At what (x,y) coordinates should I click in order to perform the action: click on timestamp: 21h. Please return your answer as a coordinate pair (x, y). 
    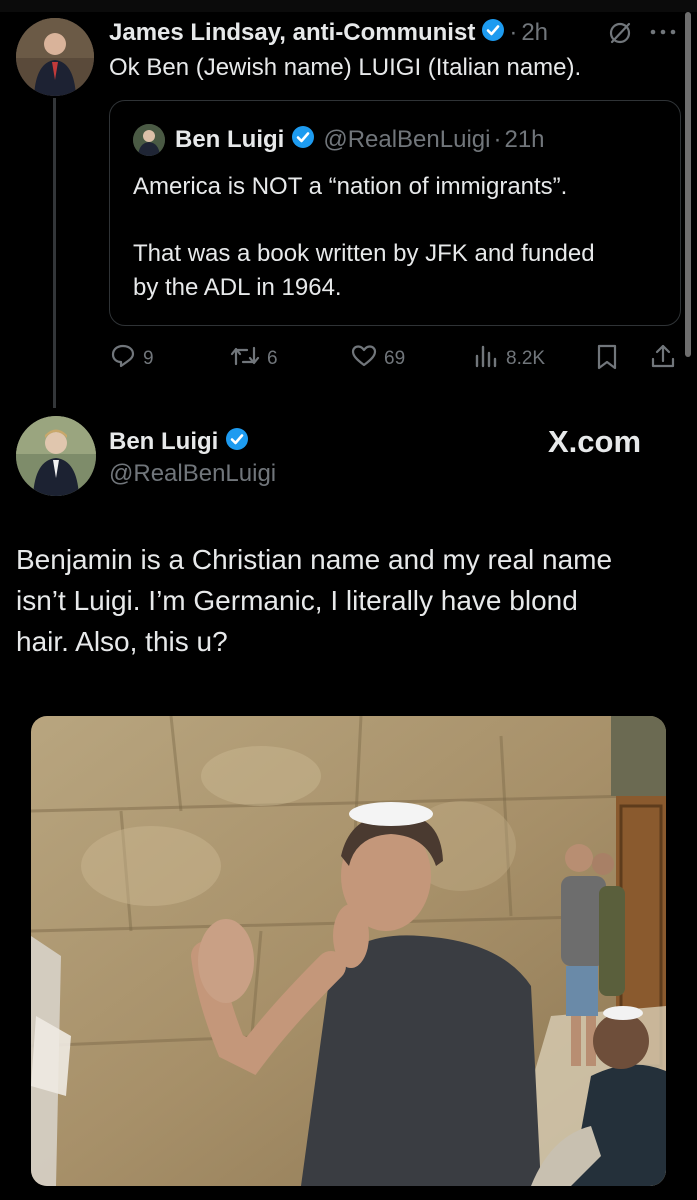
    Looking at the image, I should click on (524, 139).